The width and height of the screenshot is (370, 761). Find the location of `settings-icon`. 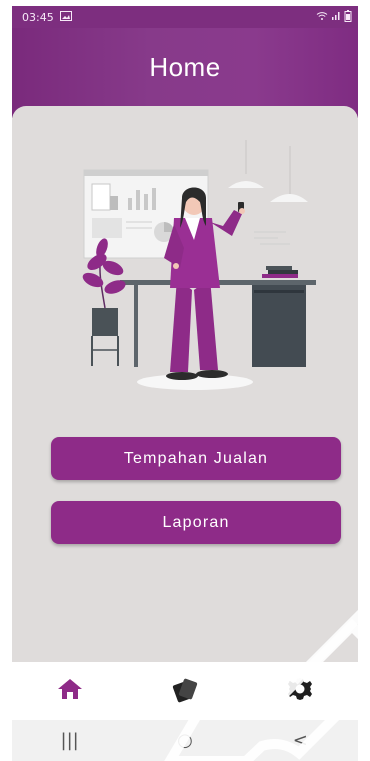

settings-icon is located at coordinates (300, 691).